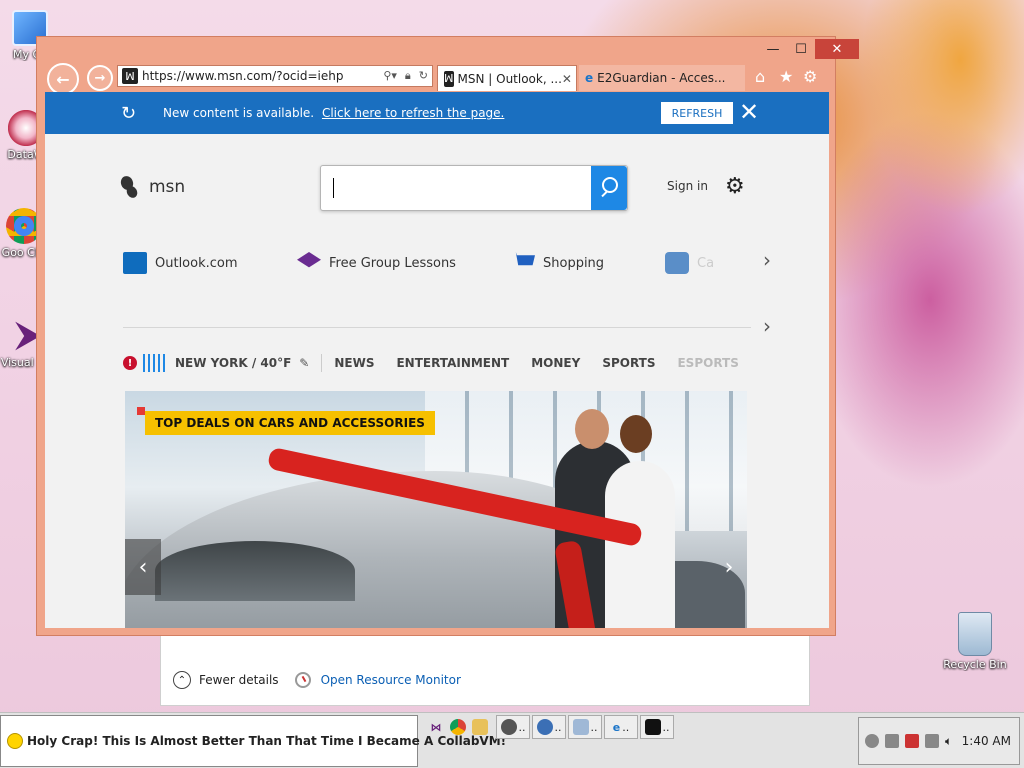  What do you see at coordinates (621, 727) in the screenshot?
I see `taskbar-item-ie: e..` at bounding box center [621, 727].